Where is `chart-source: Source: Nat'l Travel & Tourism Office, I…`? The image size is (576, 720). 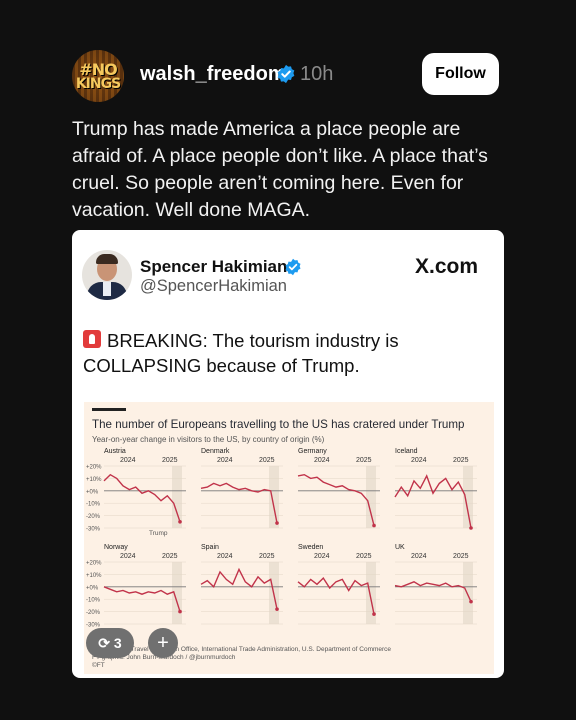 chart-source: Source: Nat'l Travel & Tourism Office, I… is located at coordinates (241, 658).